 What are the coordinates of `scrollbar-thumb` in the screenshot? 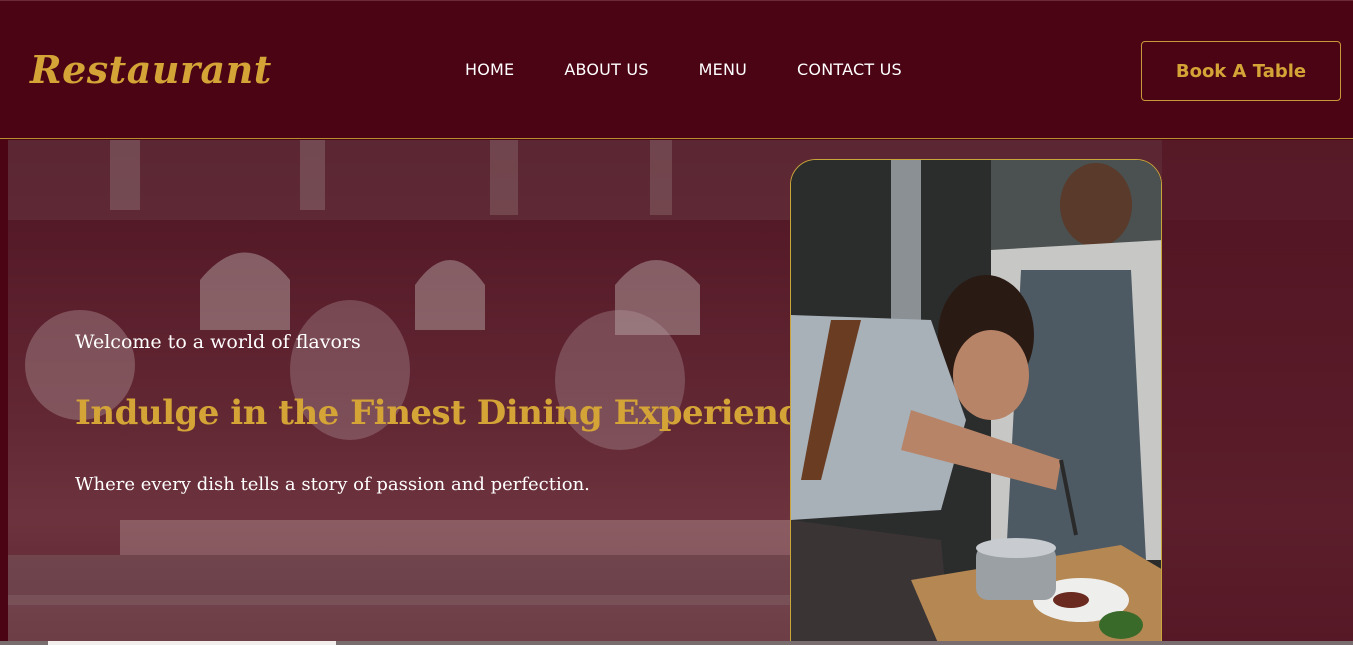 It's located at (192, 643).